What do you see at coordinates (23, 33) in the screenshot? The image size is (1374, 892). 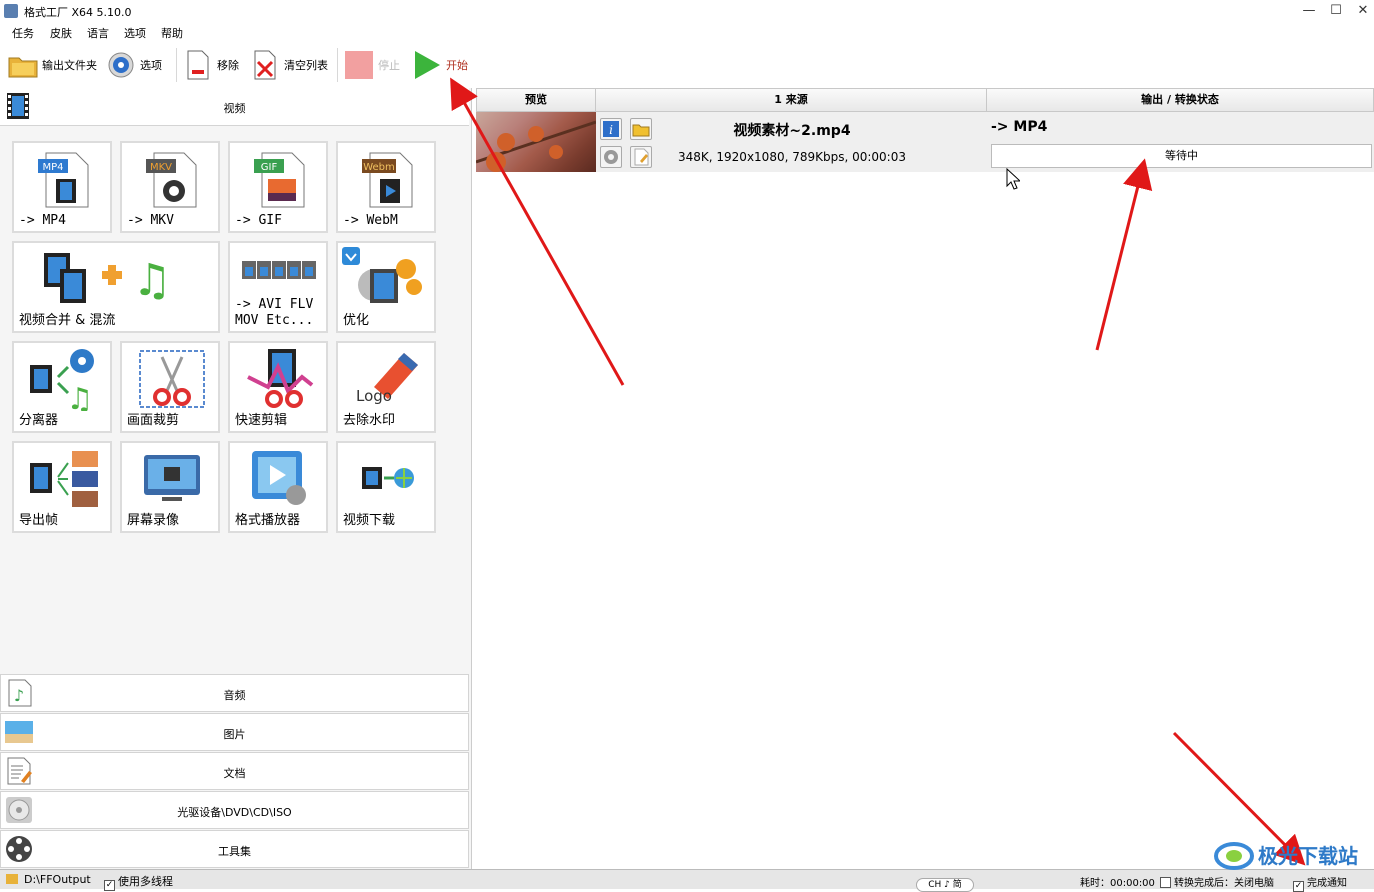 I see `menu-task: 任务` at bounding box center [23, 33].